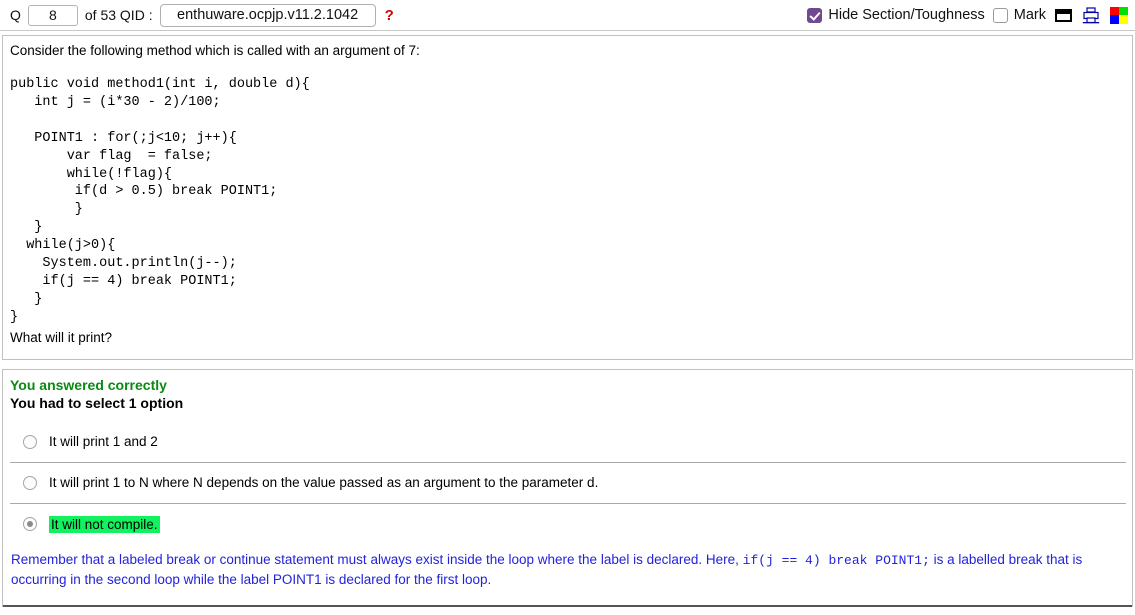  Describe the element at coordinates (267, 15) in the screenshot. I see `qid-input` at that location.